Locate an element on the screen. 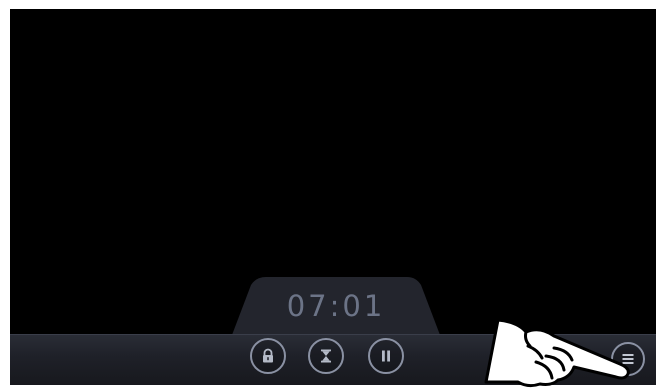 This screenshot has height=388, width=656. timer-button is located at coordinates (326, 356).